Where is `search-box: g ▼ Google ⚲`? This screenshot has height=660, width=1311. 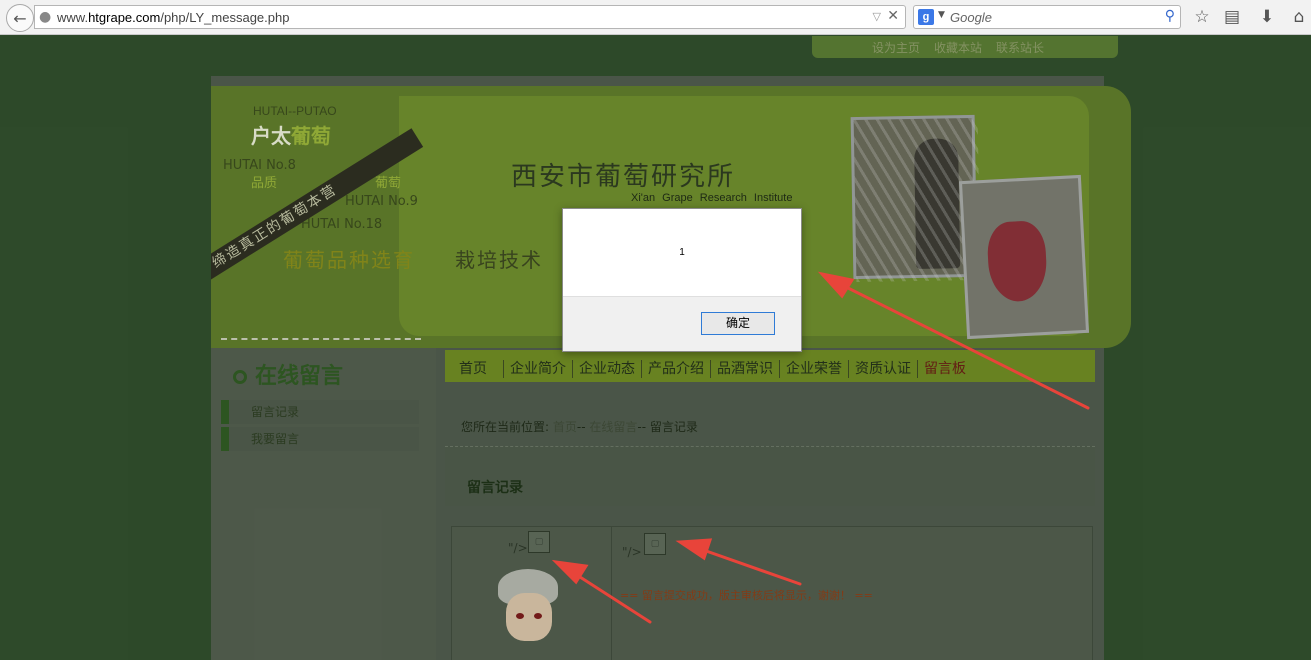
search-box: g ▼ Google ⚲ is located at coordinates (1047, 17).